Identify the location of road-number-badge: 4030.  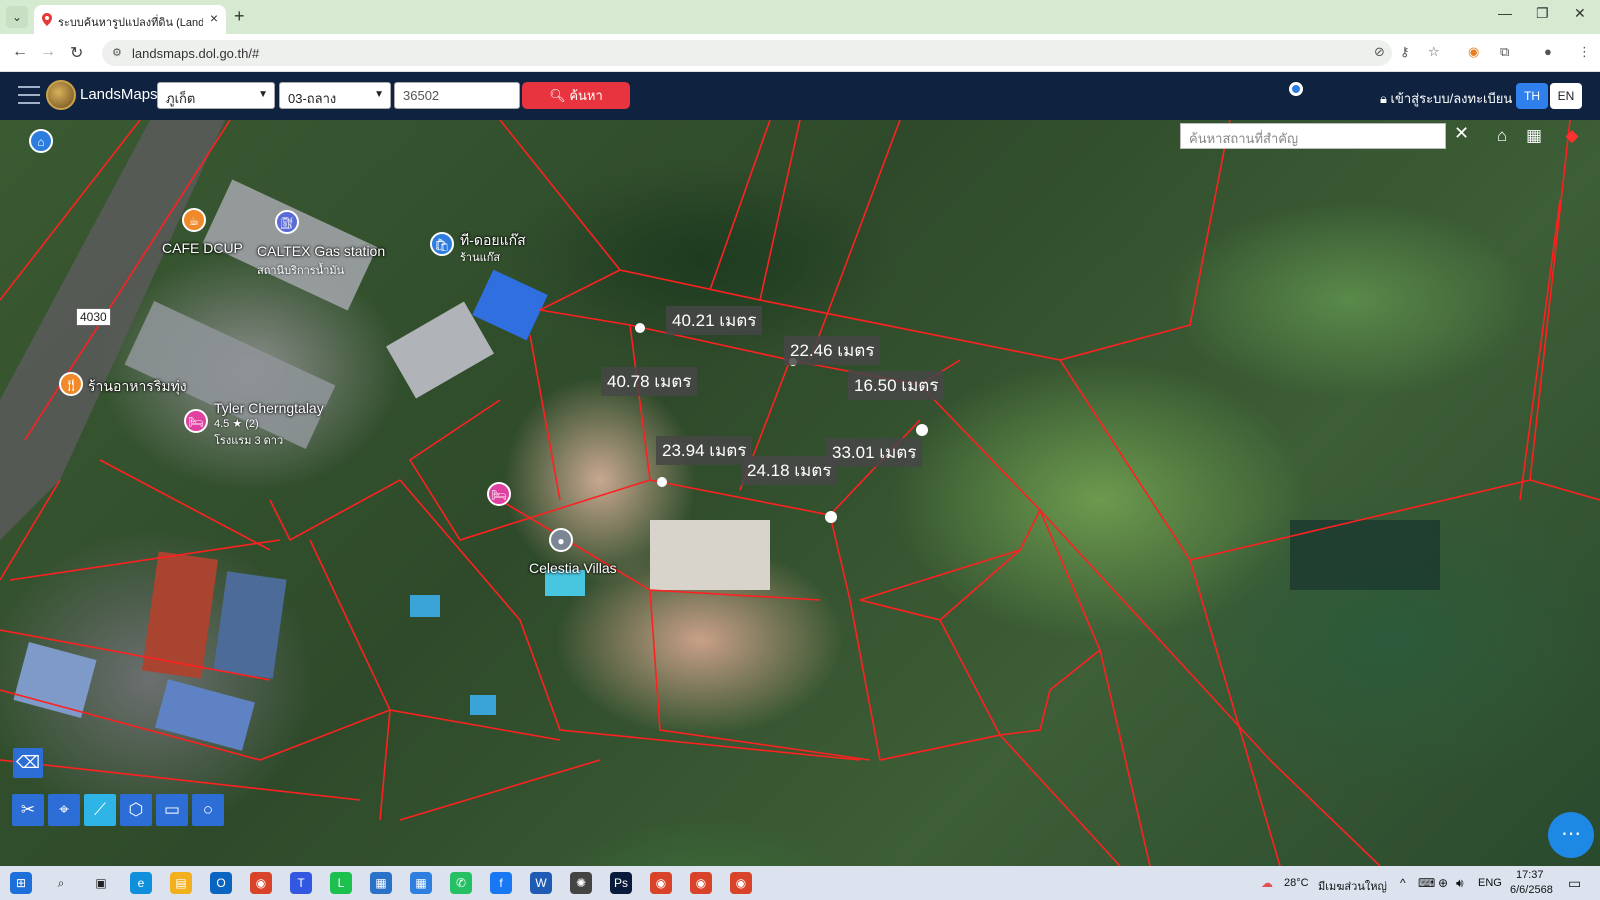
(93, 317).